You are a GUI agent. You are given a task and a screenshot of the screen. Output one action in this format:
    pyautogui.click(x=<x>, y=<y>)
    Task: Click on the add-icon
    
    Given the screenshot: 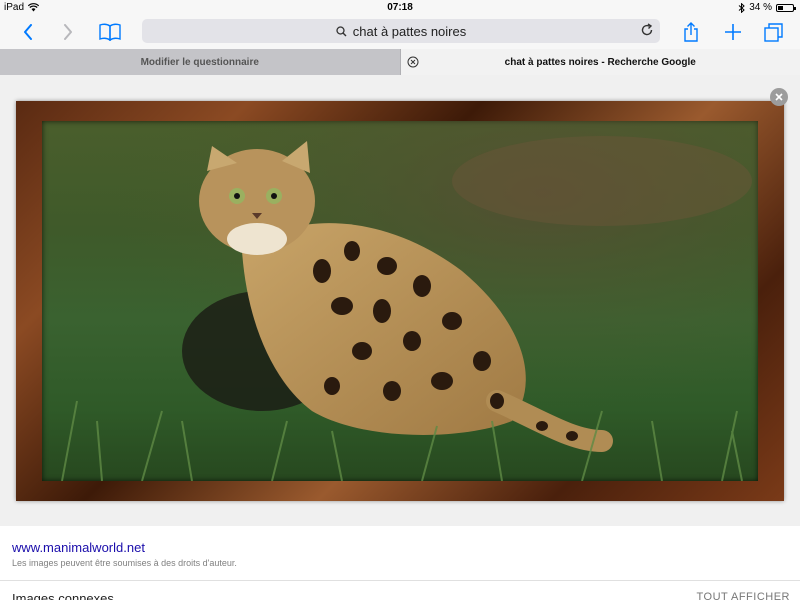 What is the action you would take?
    pyautogui.click(x=733, y=32)
    